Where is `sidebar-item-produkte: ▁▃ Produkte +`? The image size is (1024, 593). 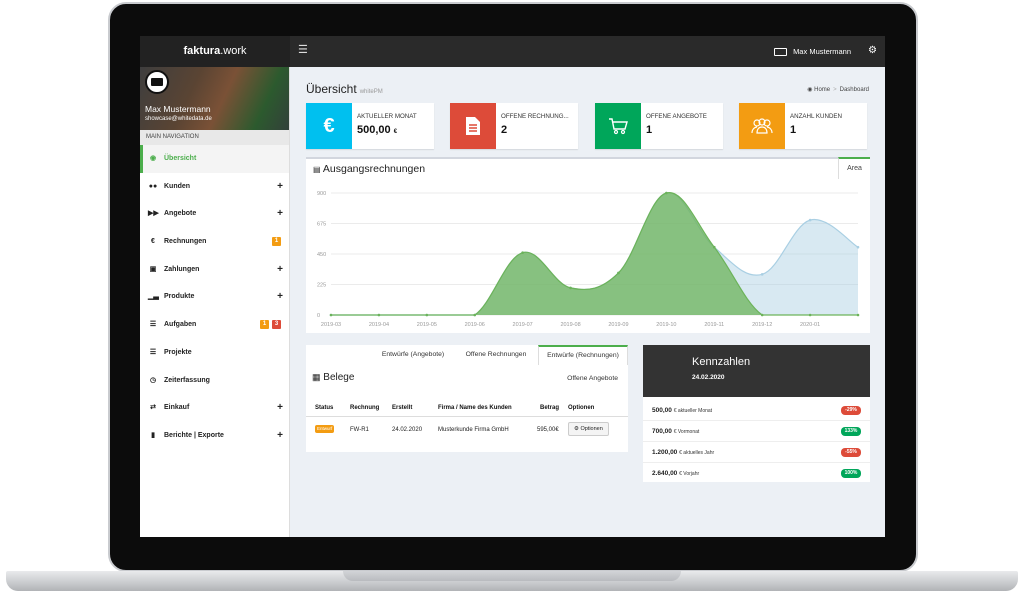
sidebar-item-produkte: ▁▃ Produkte + is located at coordinates (214, 297).